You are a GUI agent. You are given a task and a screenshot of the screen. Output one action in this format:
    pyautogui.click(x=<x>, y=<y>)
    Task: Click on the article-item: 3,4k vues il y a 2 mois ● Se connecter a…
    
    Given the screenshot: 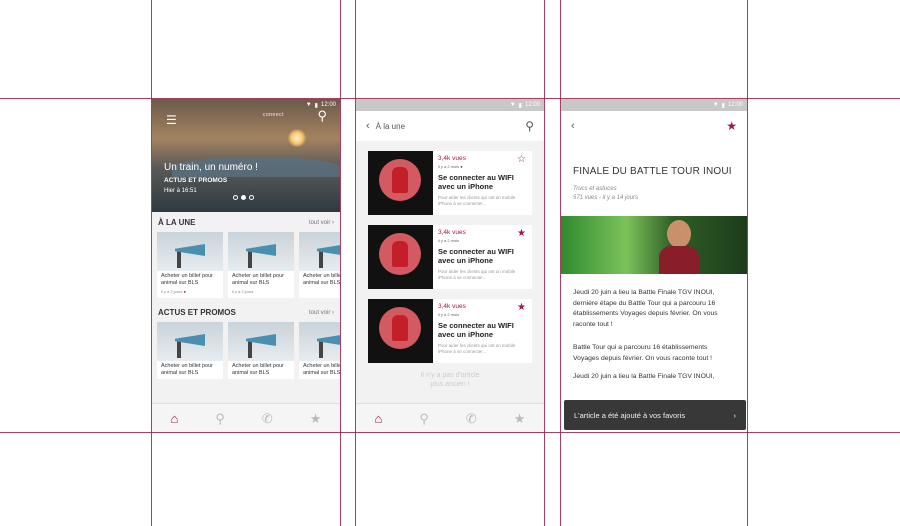 What is the action you would take?
    pyautogui.click(x=450, y=183)
    